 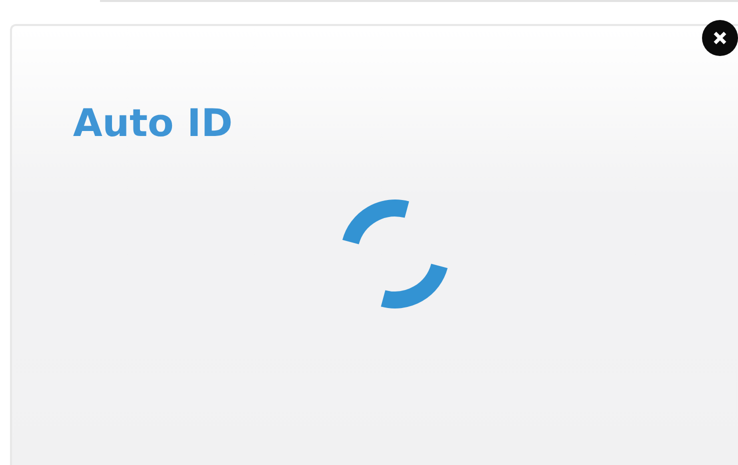 I want to click on close-icon, so click(x=720, y=38).